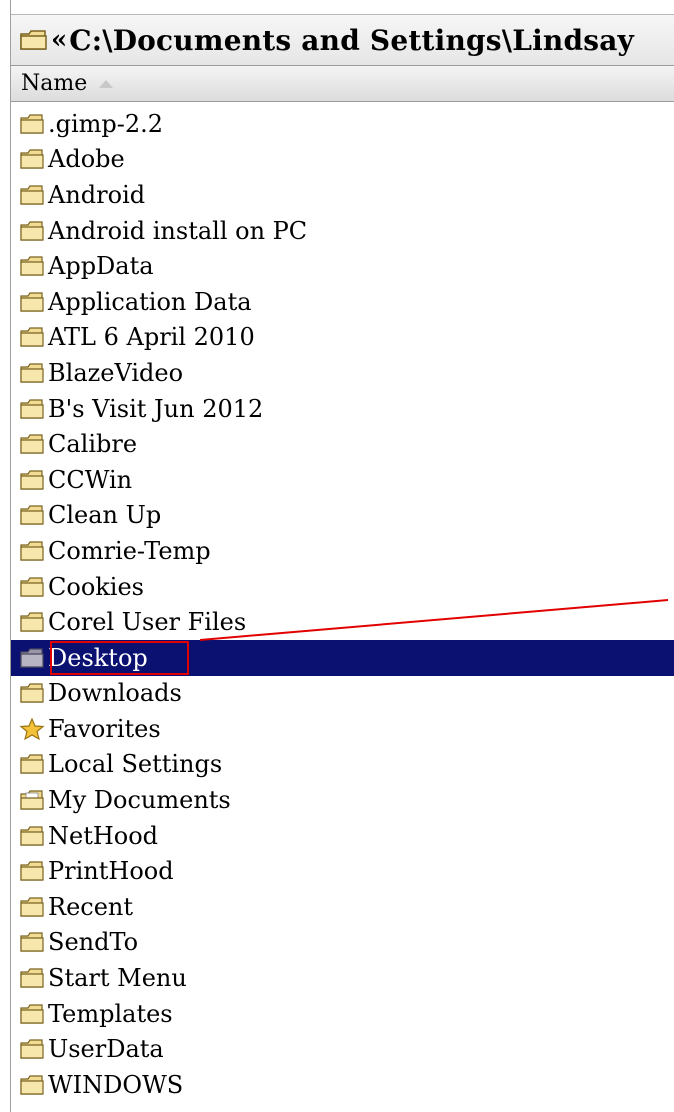  Describe the element at coordinates (106, 83) in the screenshot. I see `sort-ascending-icon` at that location.